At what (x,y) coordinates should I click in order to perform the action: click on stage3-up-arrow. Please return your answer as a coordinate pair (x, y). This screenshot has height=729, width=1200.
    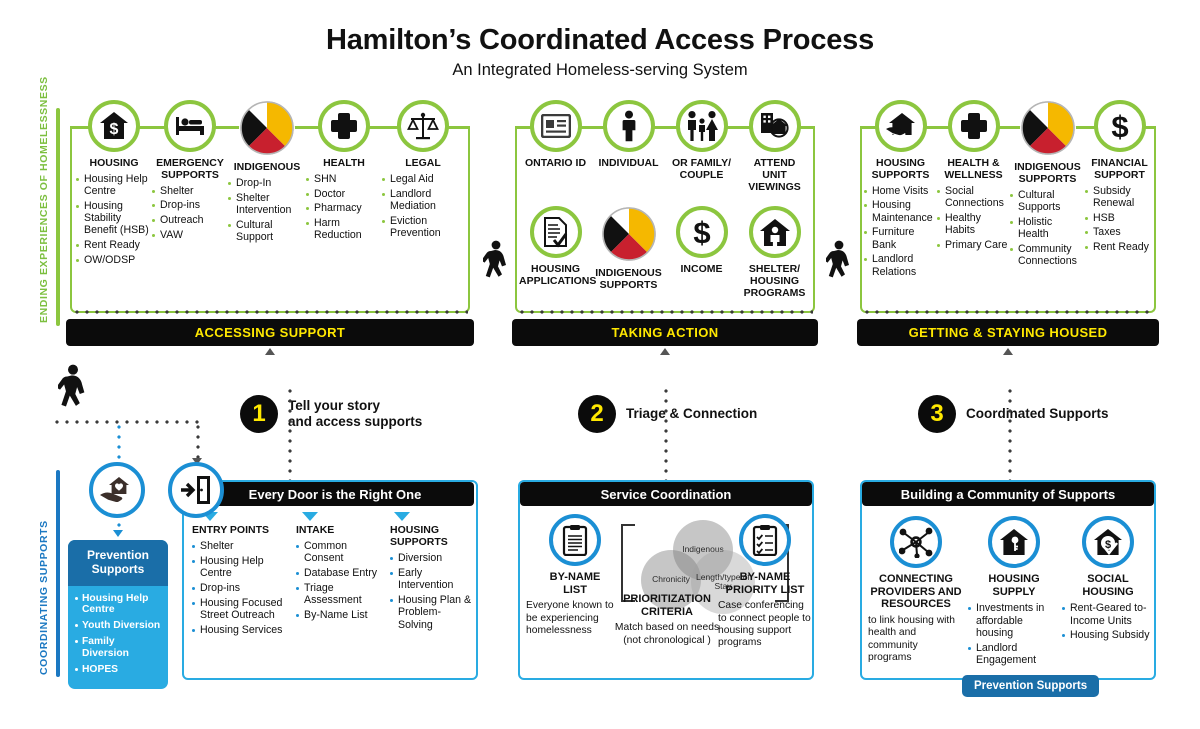
    Looking at the image, I should click on (1008, 351).